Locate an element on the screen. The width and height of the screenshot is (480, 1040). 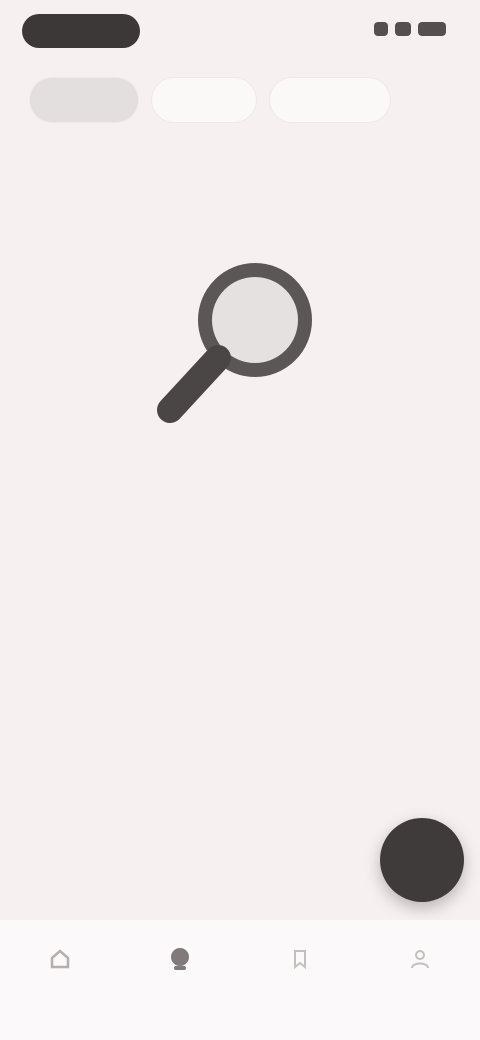
home-icon is located at coordinates (60, 959).